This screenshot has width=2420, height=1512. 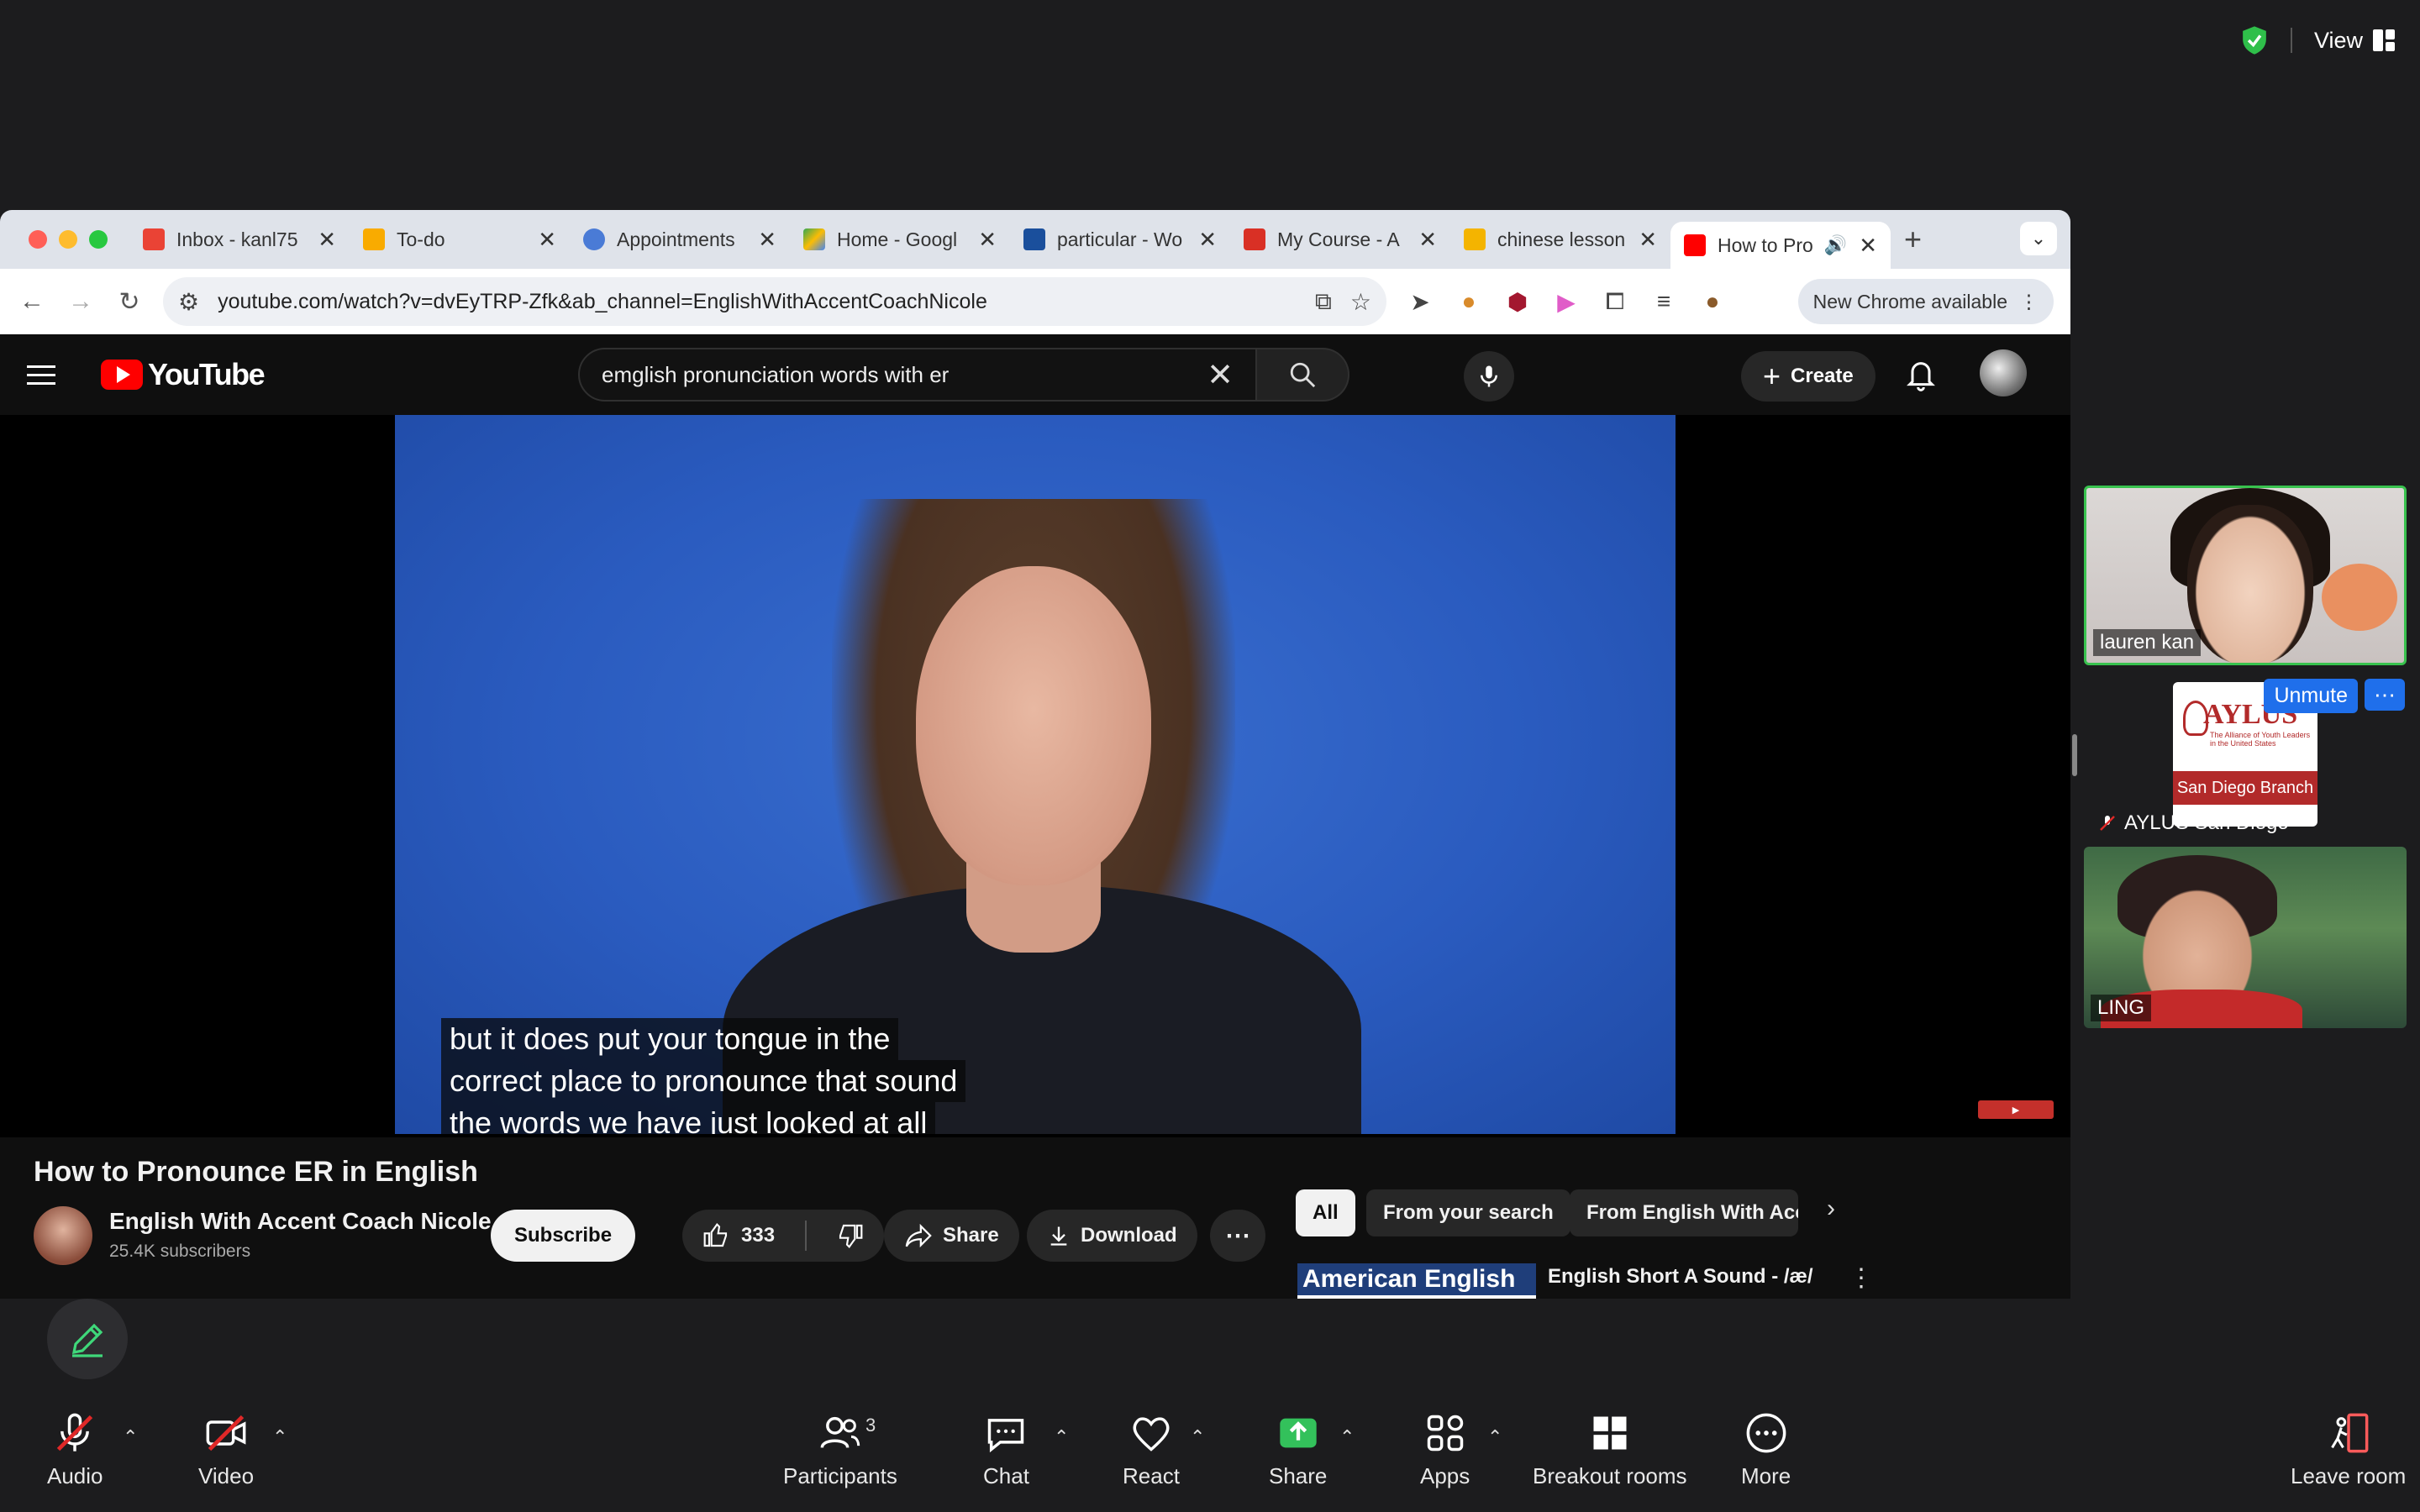 I want to click on audio-options-caret: ⌃, so click(x=130, y=1437).